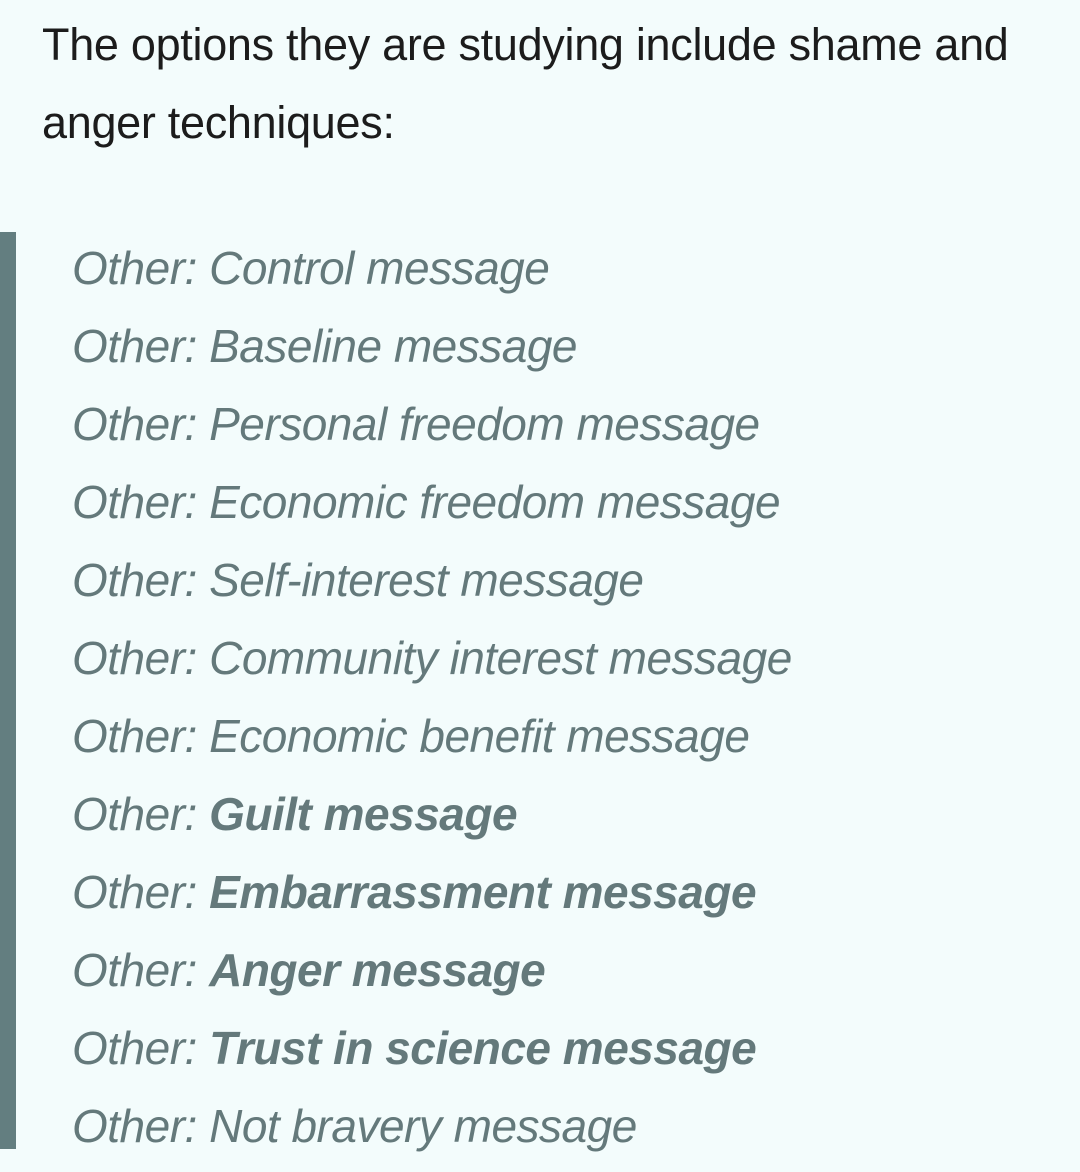  I want to click on list-item: Other: Trust in science message, so click(432, 1055).